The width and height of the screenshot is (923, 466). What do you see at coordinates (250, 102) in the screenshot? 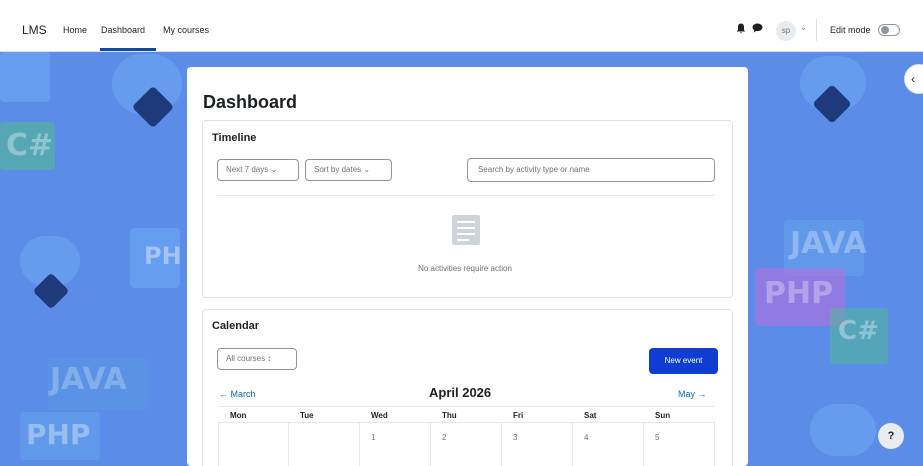
I see `page-title: Dashboard` at bounding box center [250, 102].